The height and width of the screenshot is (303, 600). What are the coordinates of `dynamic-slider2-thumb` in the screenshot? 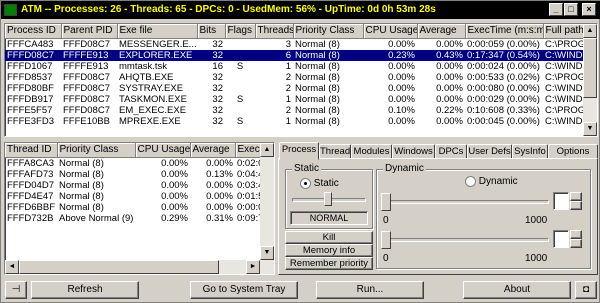 It's located at (386, 240).